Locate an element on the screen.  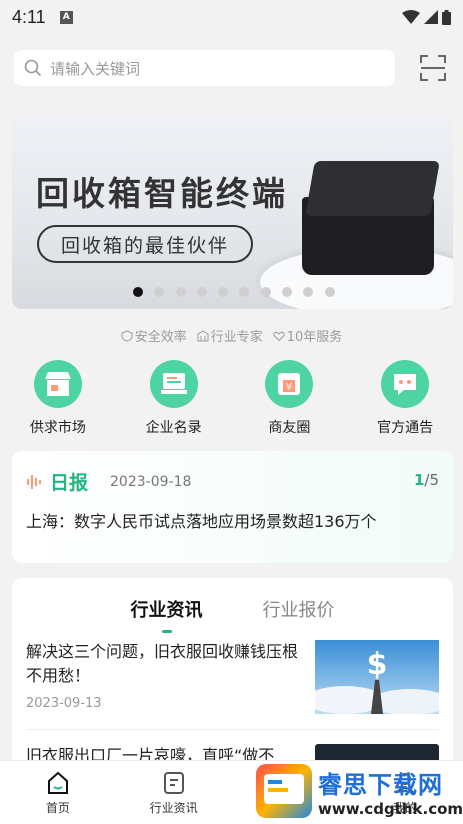
watermark-title: 睿思下载网 is located at coordinates (380, 784).